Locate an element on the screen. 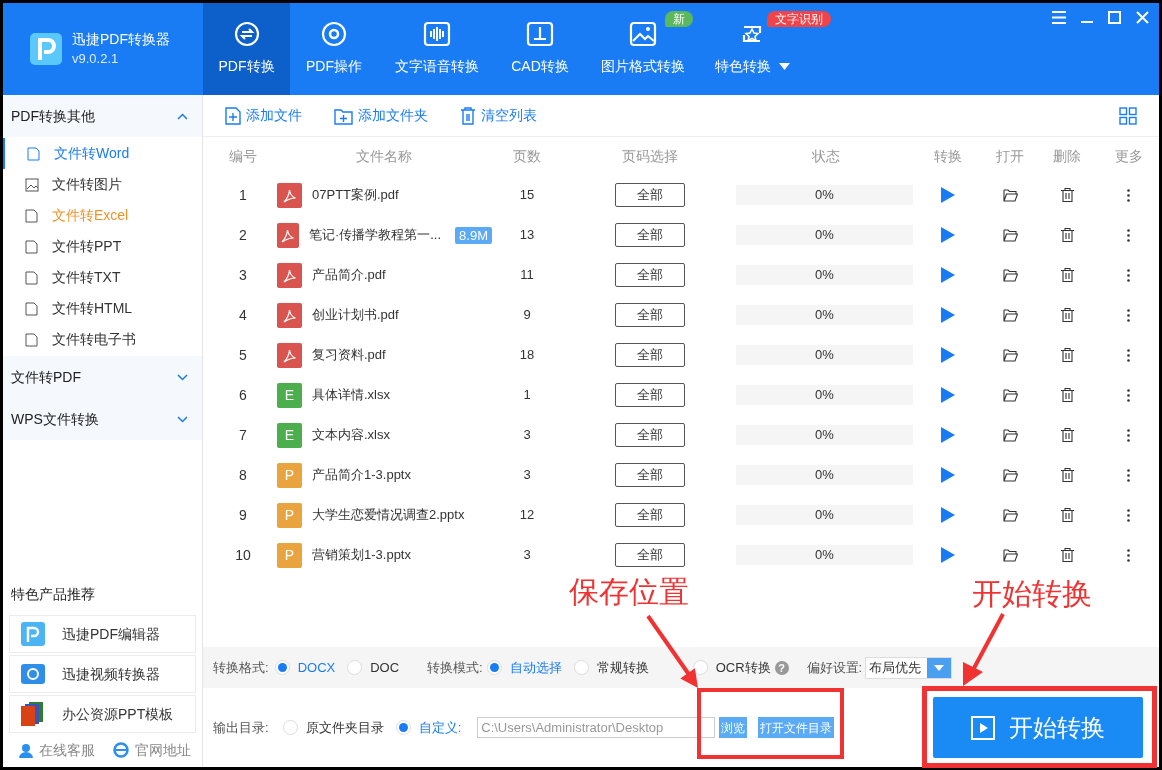 This screenshot has width=1162, height=770. sidebar-item: 文件转TXT is located at coordinates (102, 277).